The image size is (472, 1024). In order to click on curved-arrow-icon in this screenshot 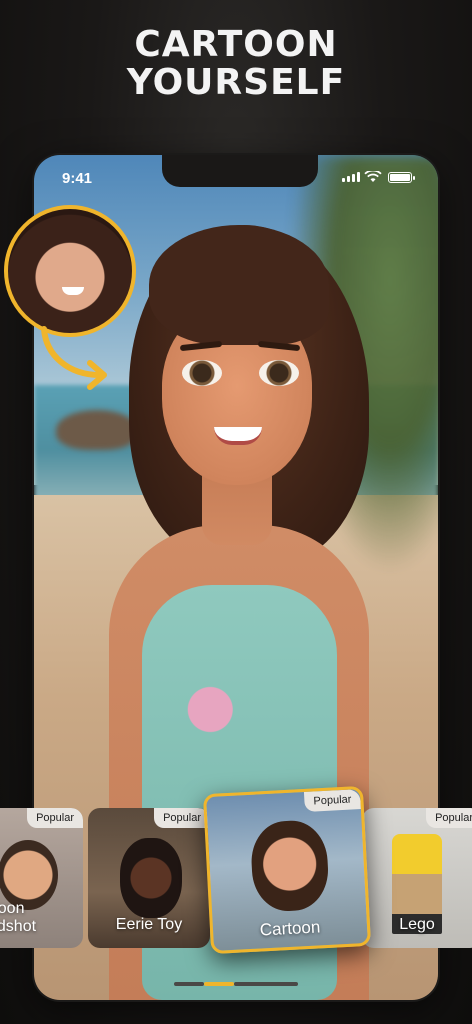, I will do `click(74, 358)`.